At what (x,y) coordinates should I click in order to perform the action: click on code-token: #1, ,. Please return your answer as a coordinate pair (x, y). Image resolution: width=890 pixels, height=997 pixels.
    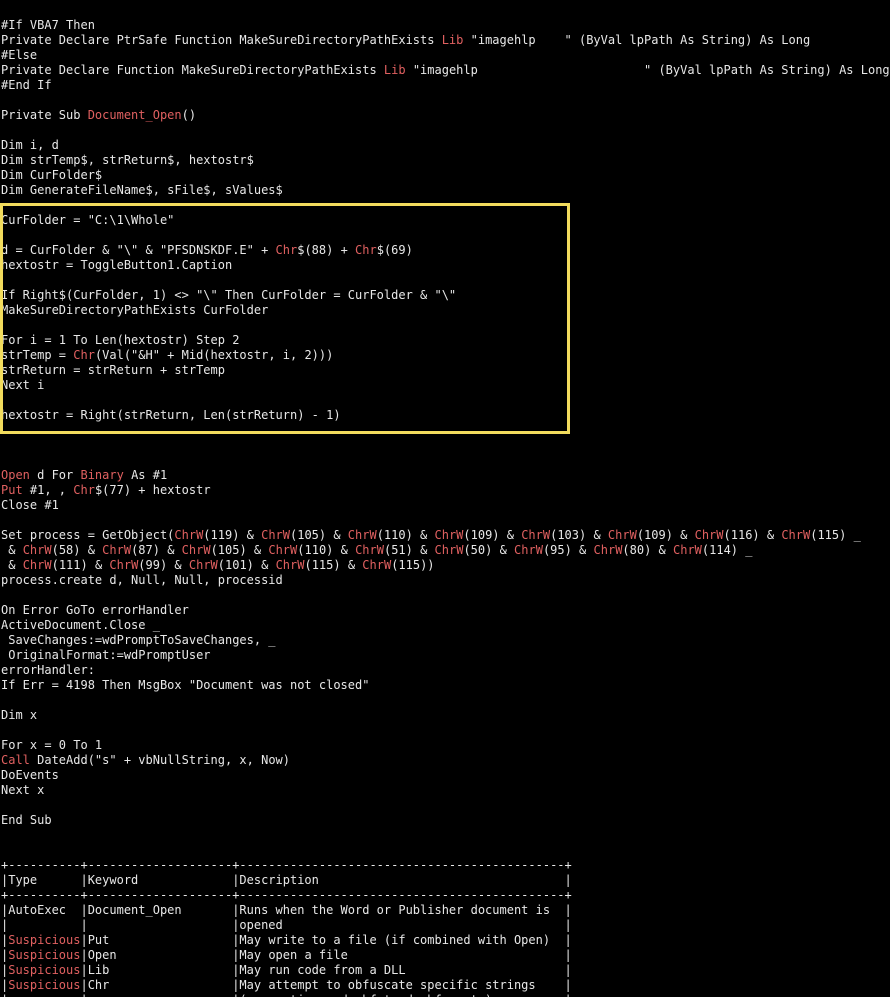
    Looking at the image, I should click on (48, 490).